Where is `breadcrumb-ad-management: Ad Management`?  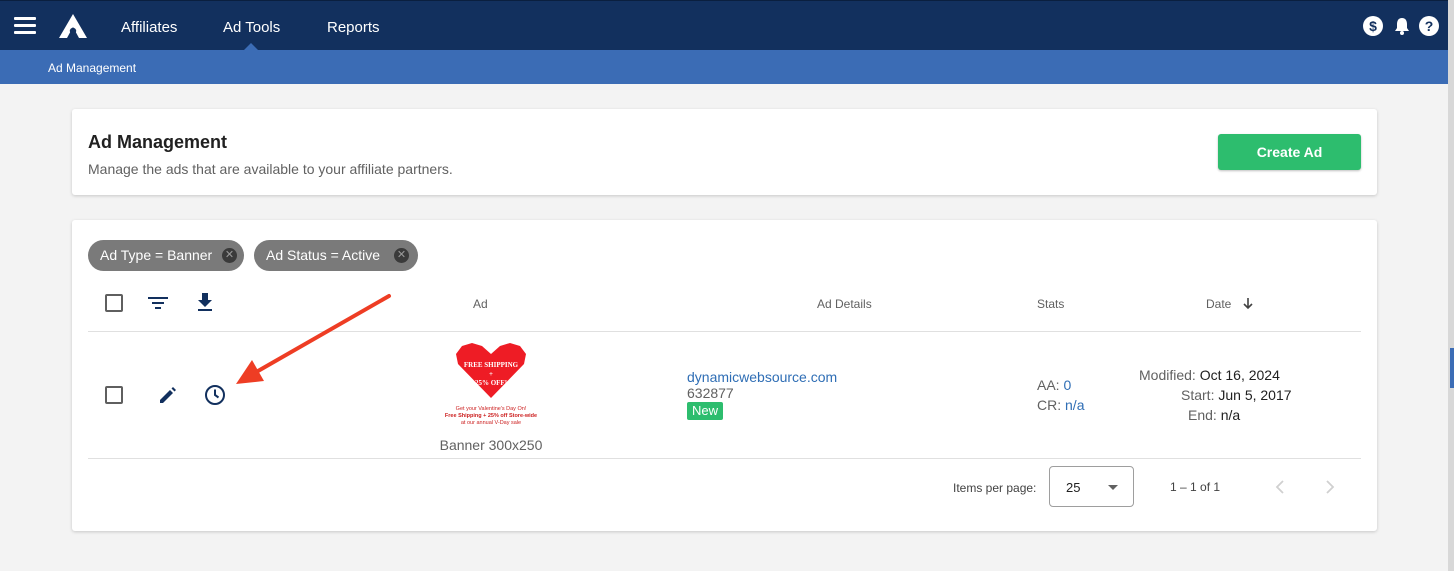 breadcrumb-ad-management: Ad Management is located at coordinates (92, 68).